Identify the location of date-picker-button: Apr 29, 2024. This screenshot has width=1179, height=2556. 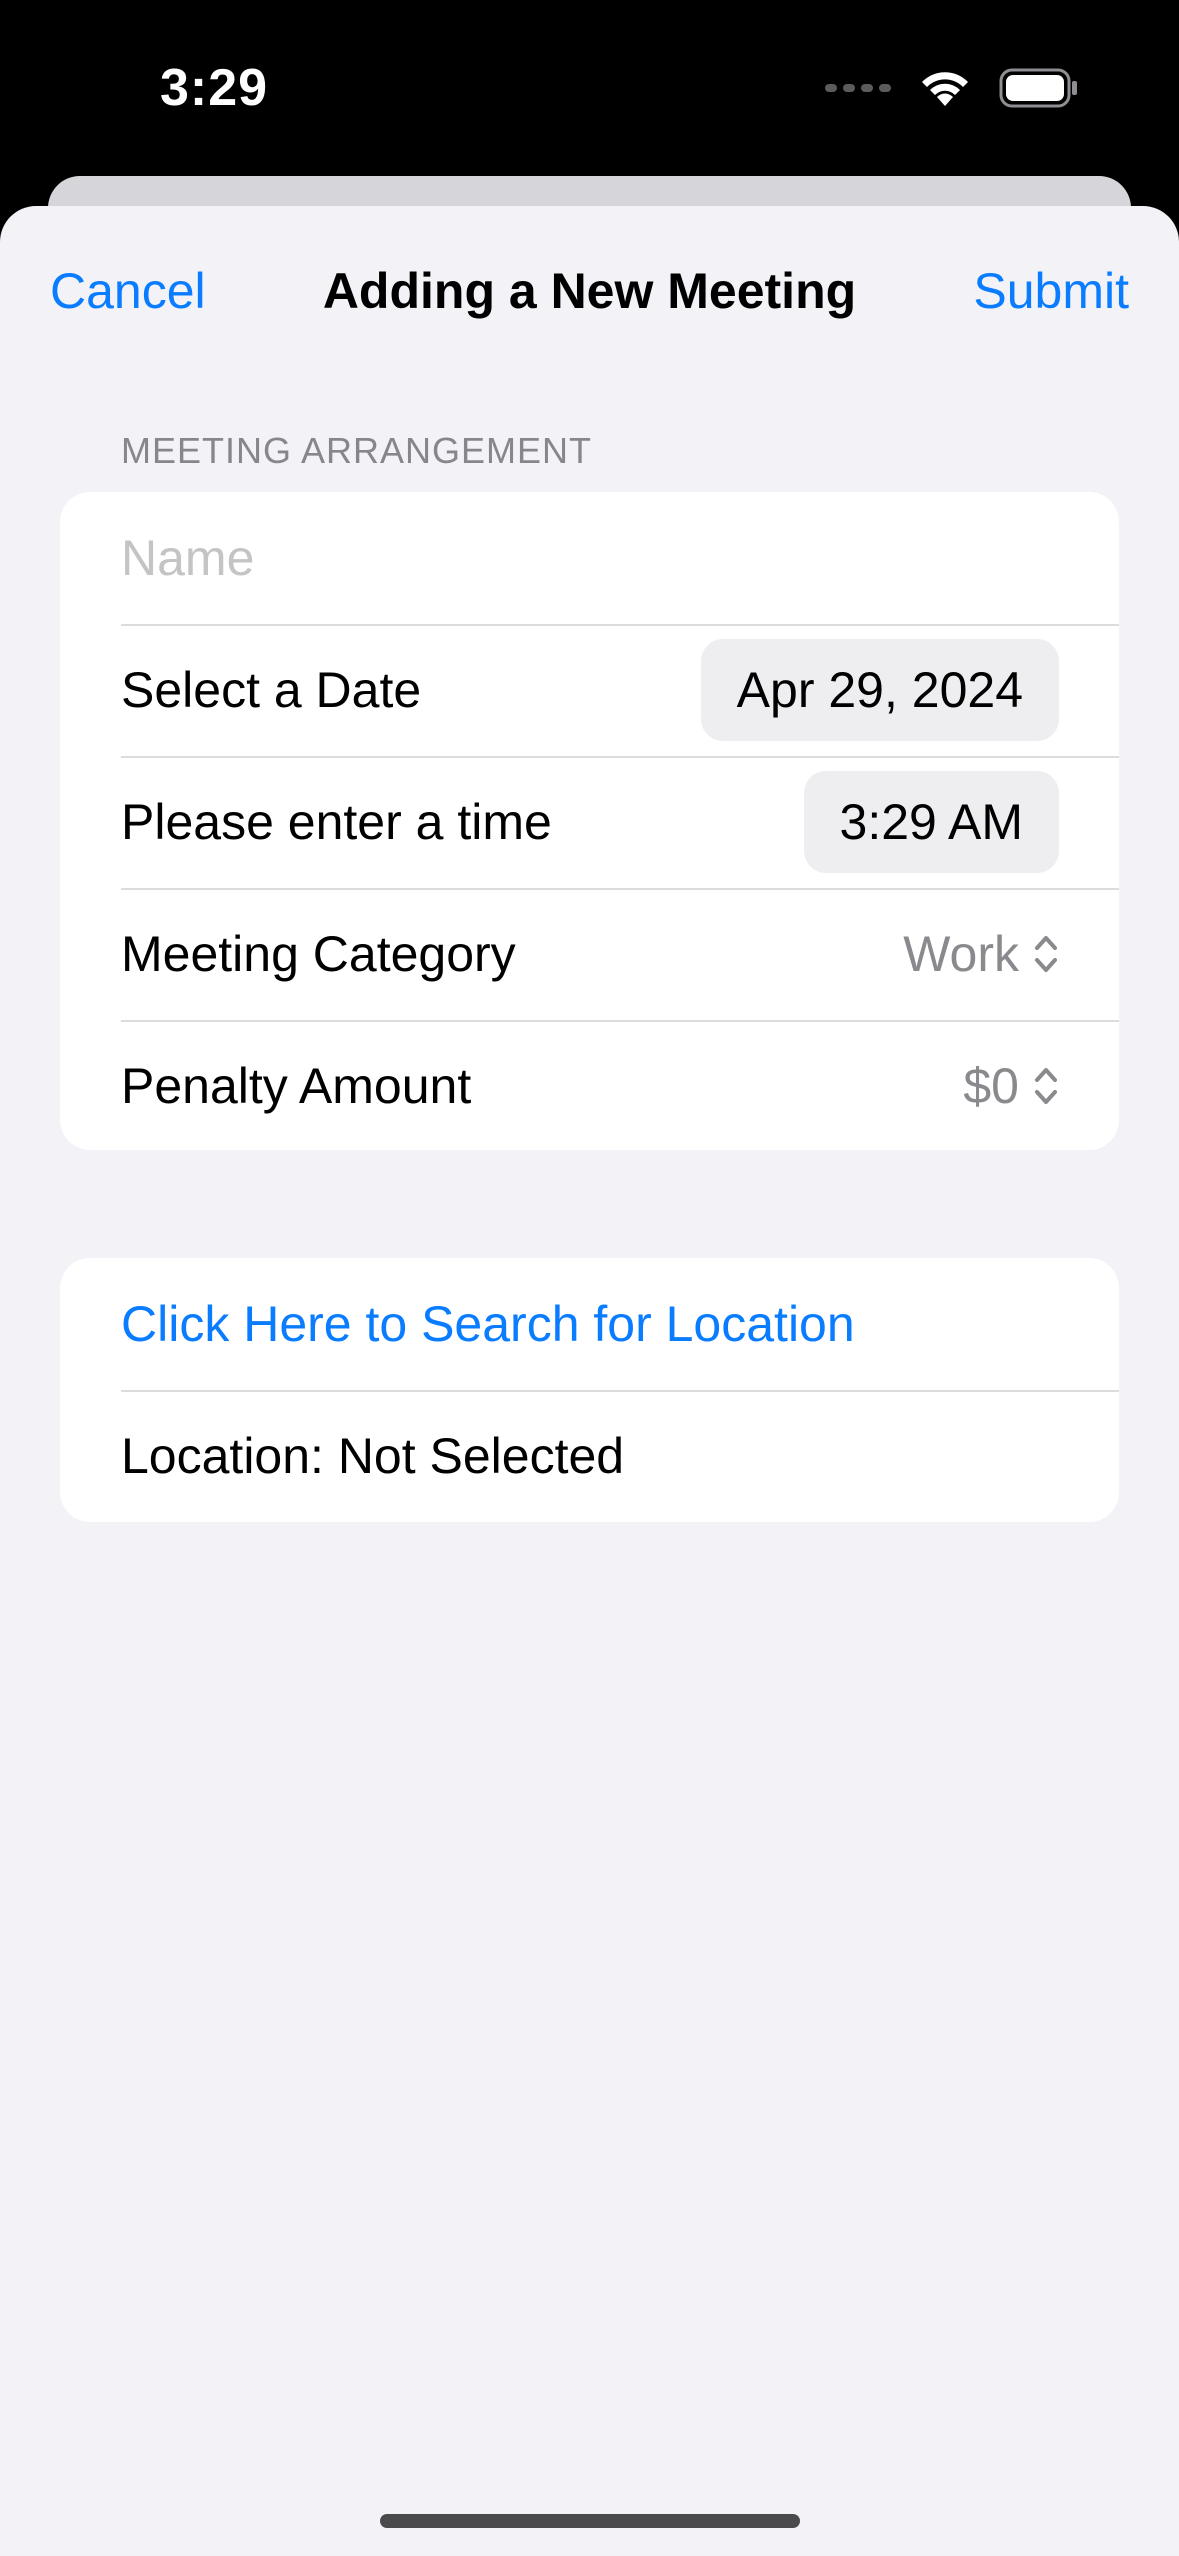
(879, 690).